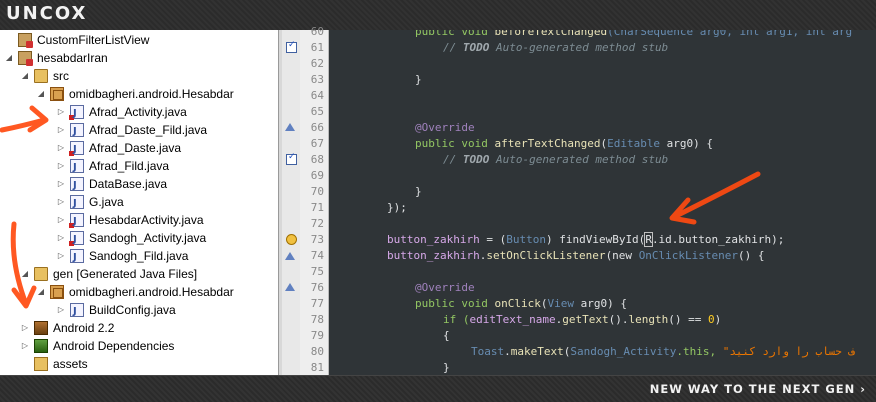 The width and height of the screenshot is (876, 402). I want to click on code-line-70: }, so click(418, 192).